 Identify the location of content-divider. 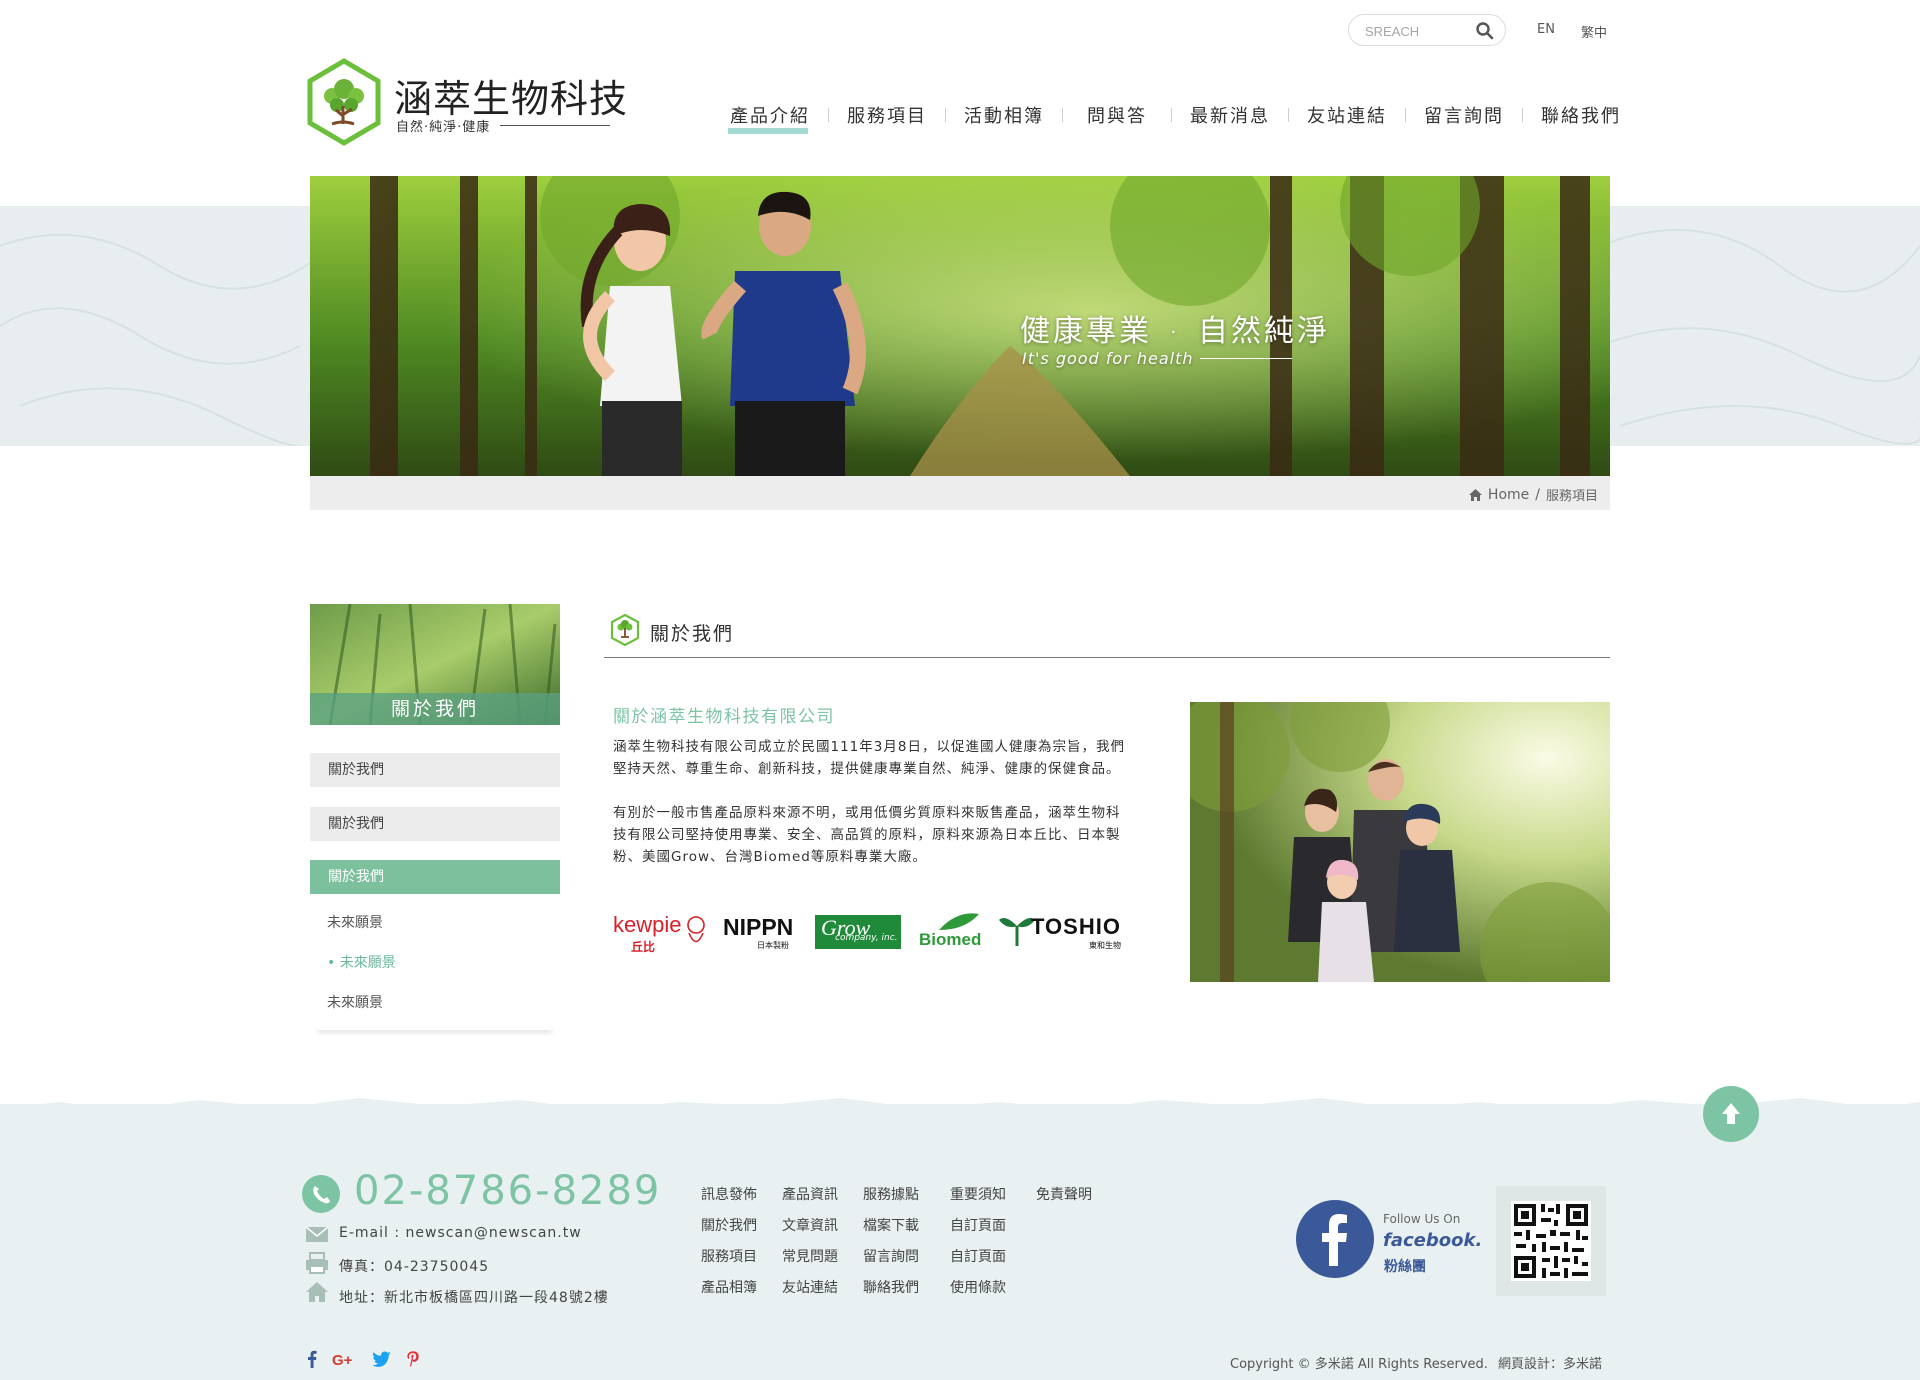
(1107, 657).